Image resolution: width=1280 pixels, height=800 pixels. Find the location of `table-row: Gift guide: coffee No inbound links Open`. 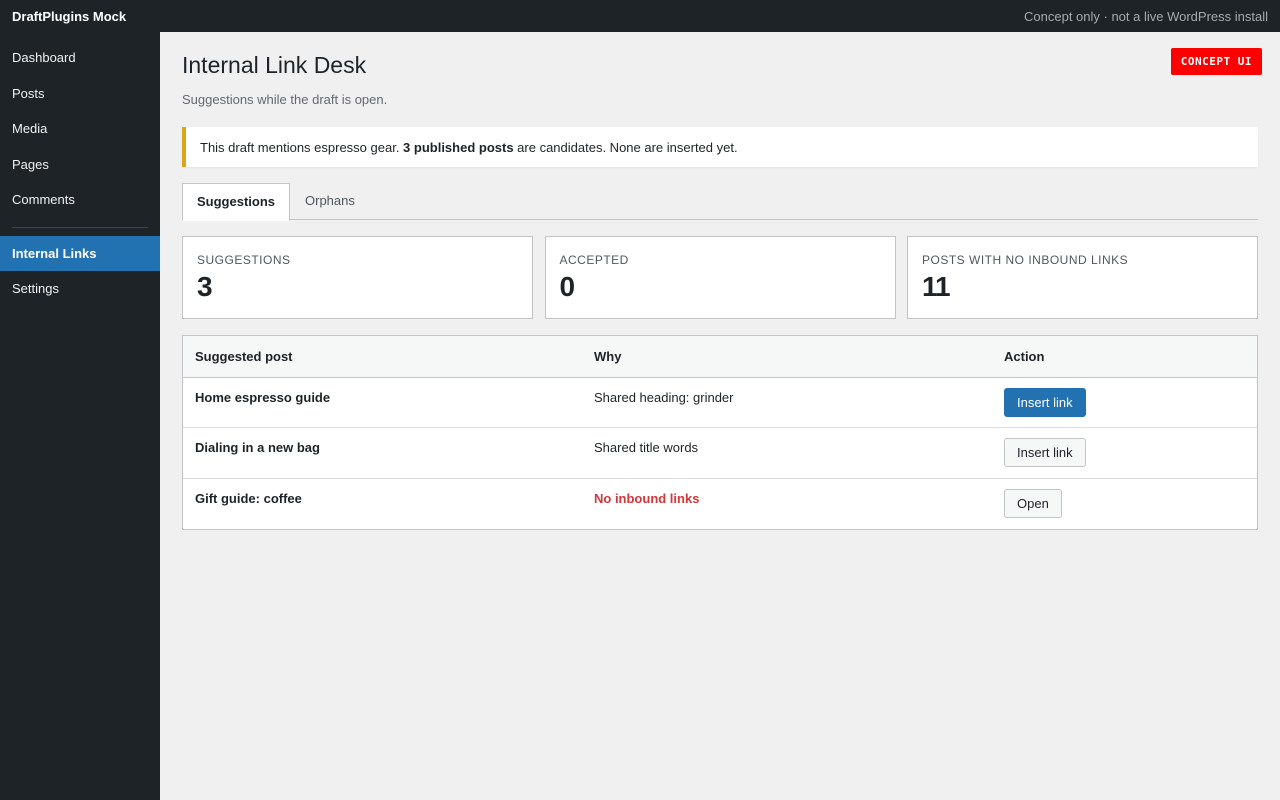

table-row: Gift guide: coffee No inbound links Open is located at coordinates (720, 503).